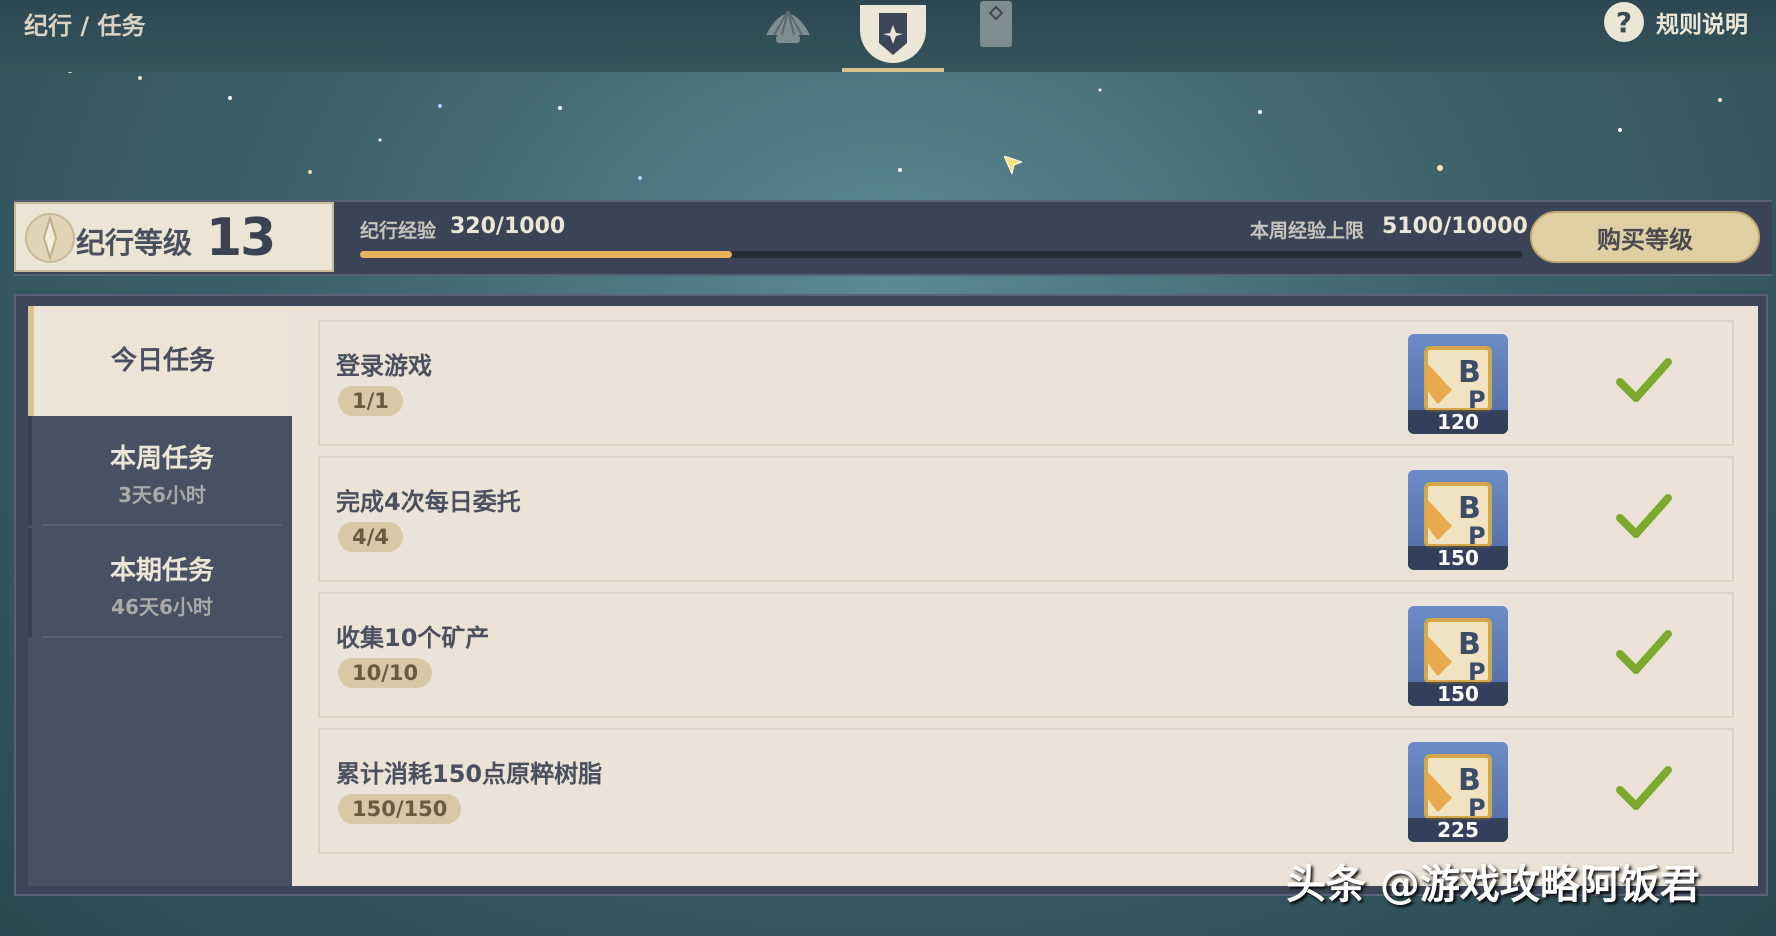 The height and width of the screenshot is (936, 1776). I want to click on mission-tab-badge, so click(893, 34).